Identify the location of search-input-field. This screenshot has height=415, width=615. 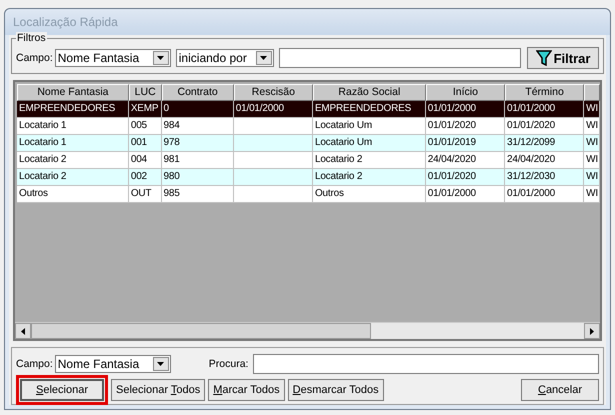
(426, 364).